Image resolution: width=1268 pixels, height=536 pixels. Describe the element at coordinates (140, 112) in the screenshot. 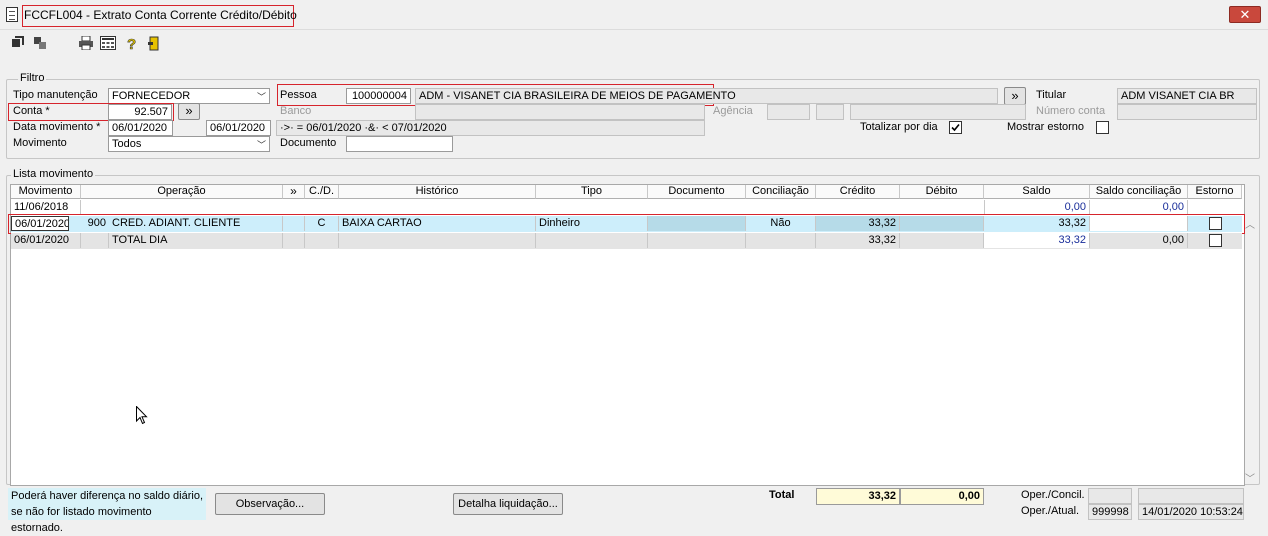

I see `conta-input: 92.507` at that location.